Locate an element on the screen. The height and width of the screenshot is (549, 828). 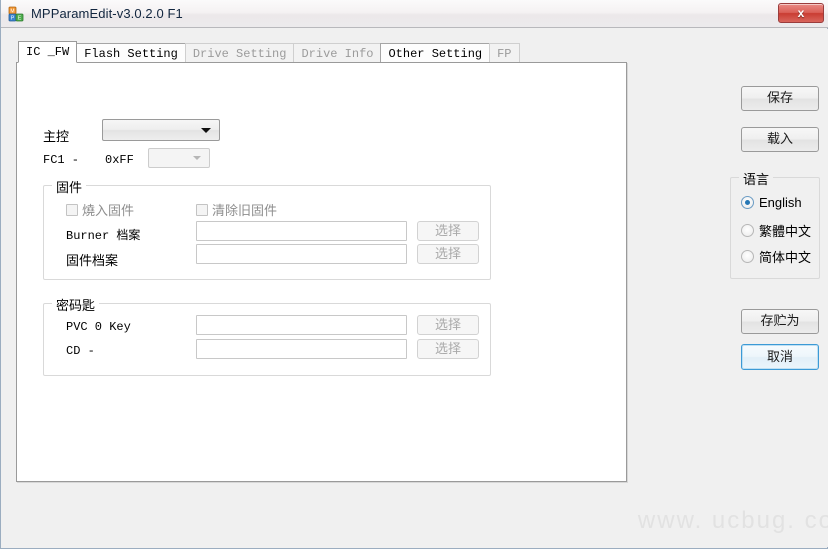
tab-drive-info: Drive Info is located at coordinates (337, 53).